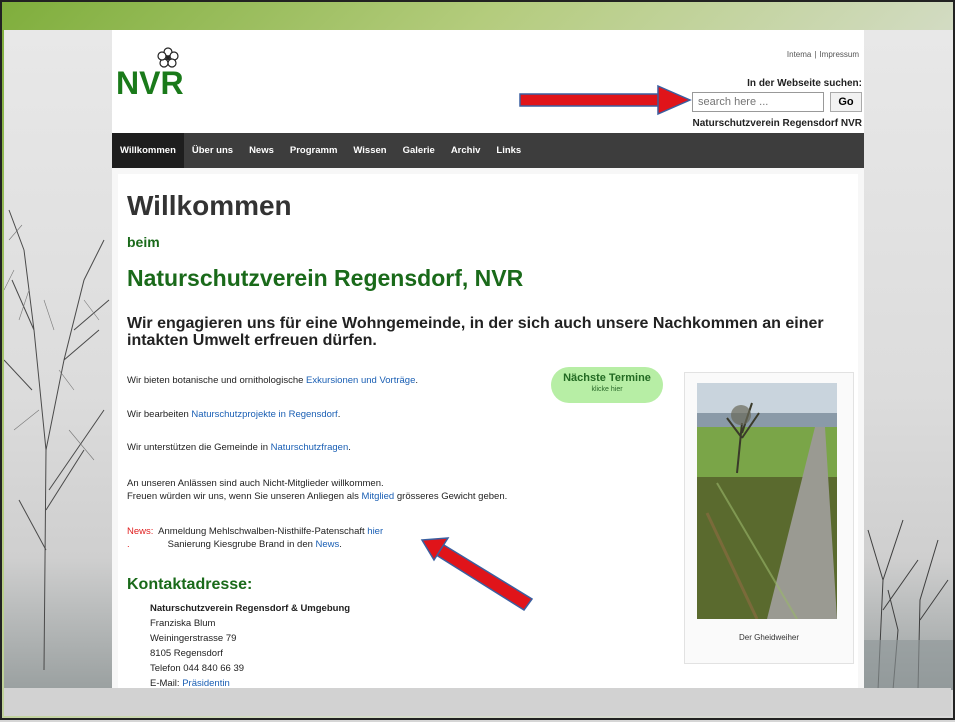  Describe the element at coordinates (605, 100) in the screenshot. I see `arrow-to-search-icon` at that location.